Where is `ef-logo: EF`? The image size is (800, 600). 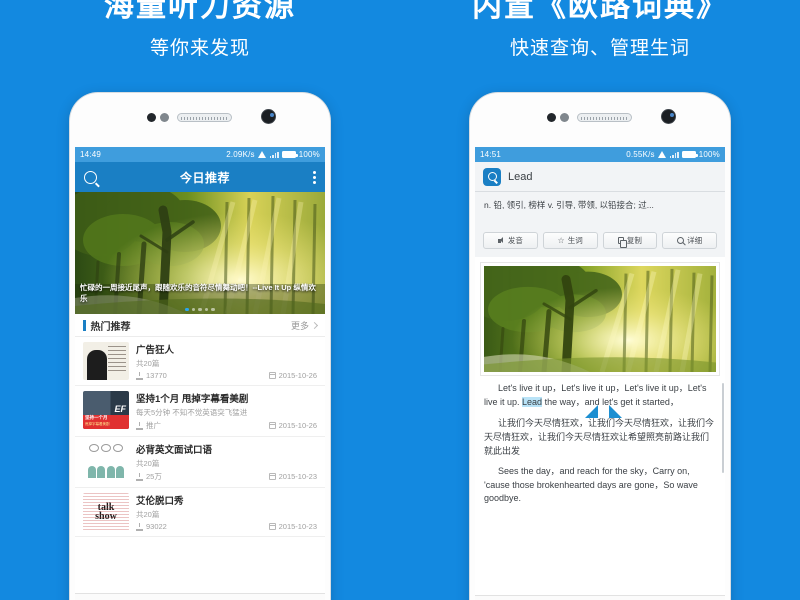
ef-logo: EF is located at coordinates (120, 409).